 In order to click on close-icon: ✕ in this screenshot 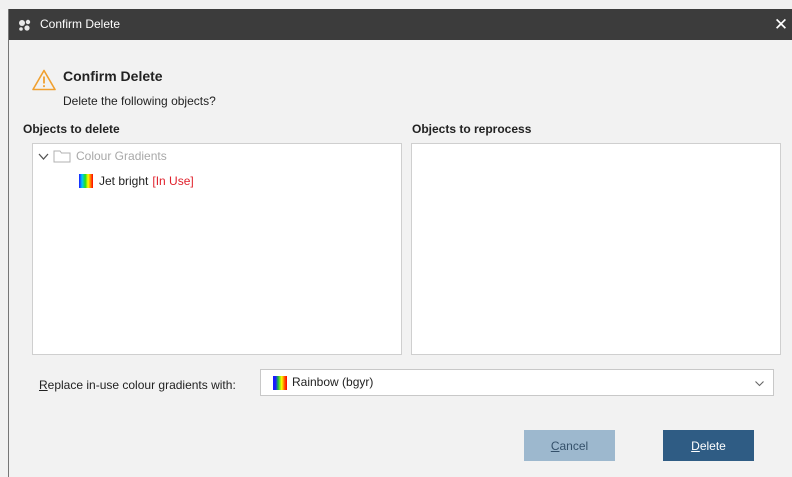, I will do `click(781, 24)`.